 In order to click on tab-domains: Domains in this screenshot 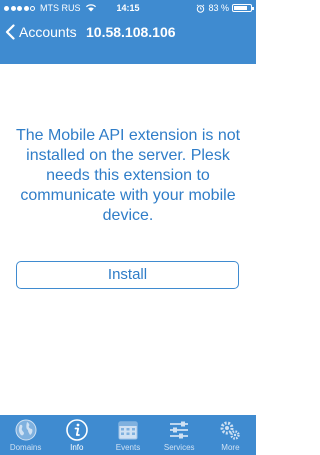, I will do `click(25, 435)`.